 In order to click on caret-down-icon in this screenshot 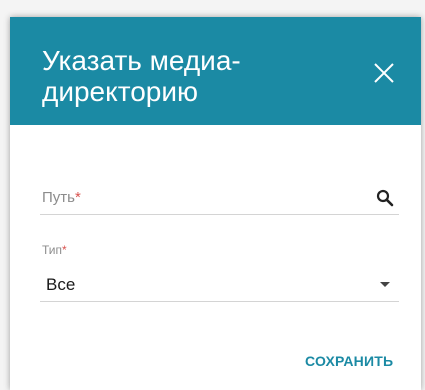, I will do `click(385, 284)`.